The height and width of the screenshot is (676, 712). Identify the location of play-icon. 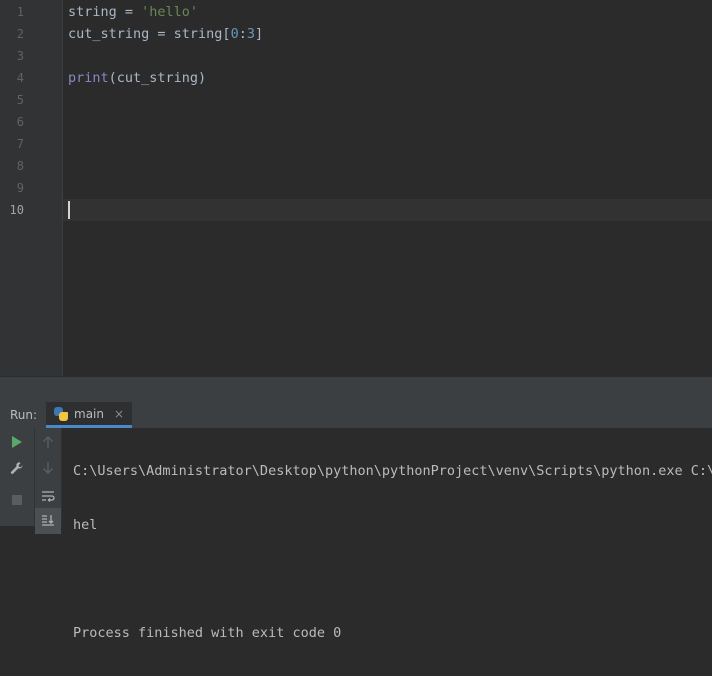
(17, 442).